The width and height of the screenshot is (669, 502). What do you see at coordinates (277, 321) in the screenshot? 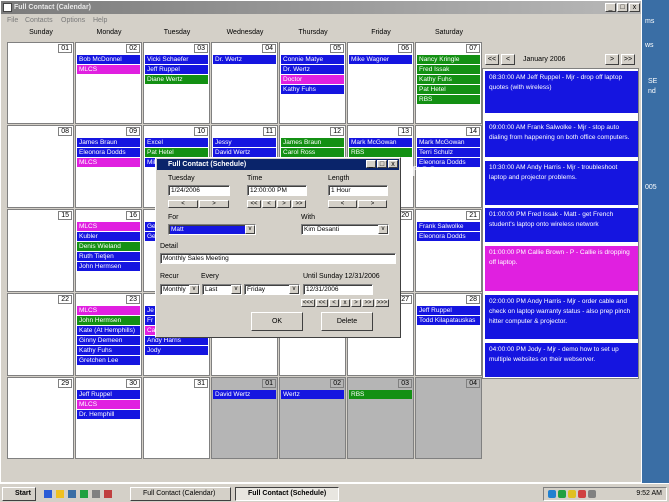
I see `ok-button: OK` at bounding box center [277, 321].